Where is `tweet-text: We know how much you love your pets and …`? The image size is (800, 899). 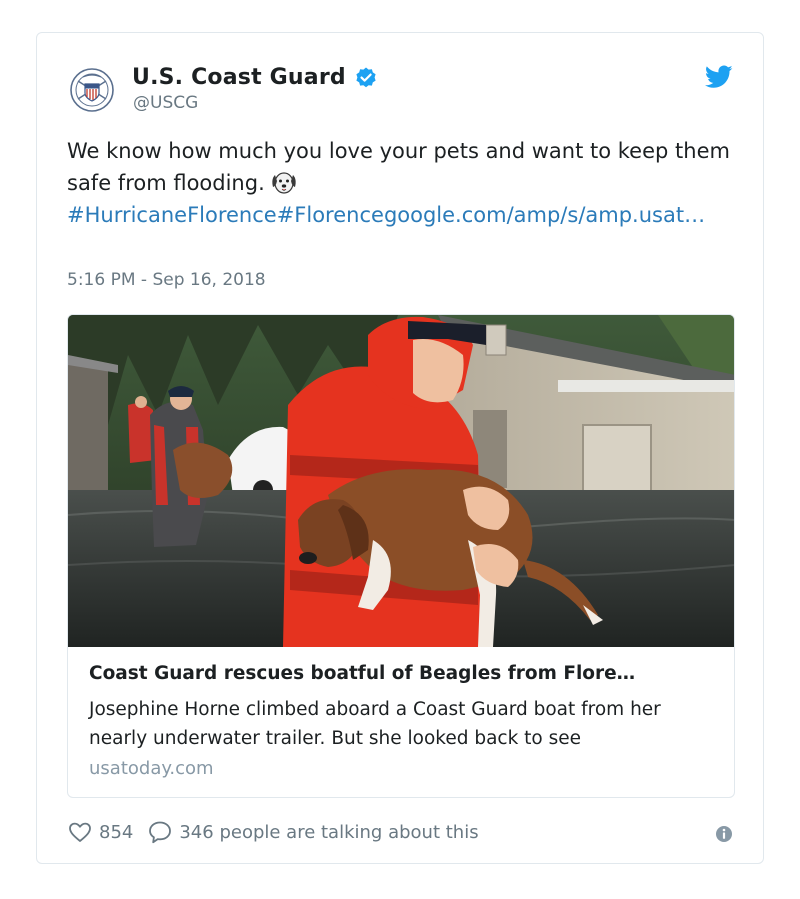
tweet-text: We know how much you love your pets and … is located at coordinates (403, 183).